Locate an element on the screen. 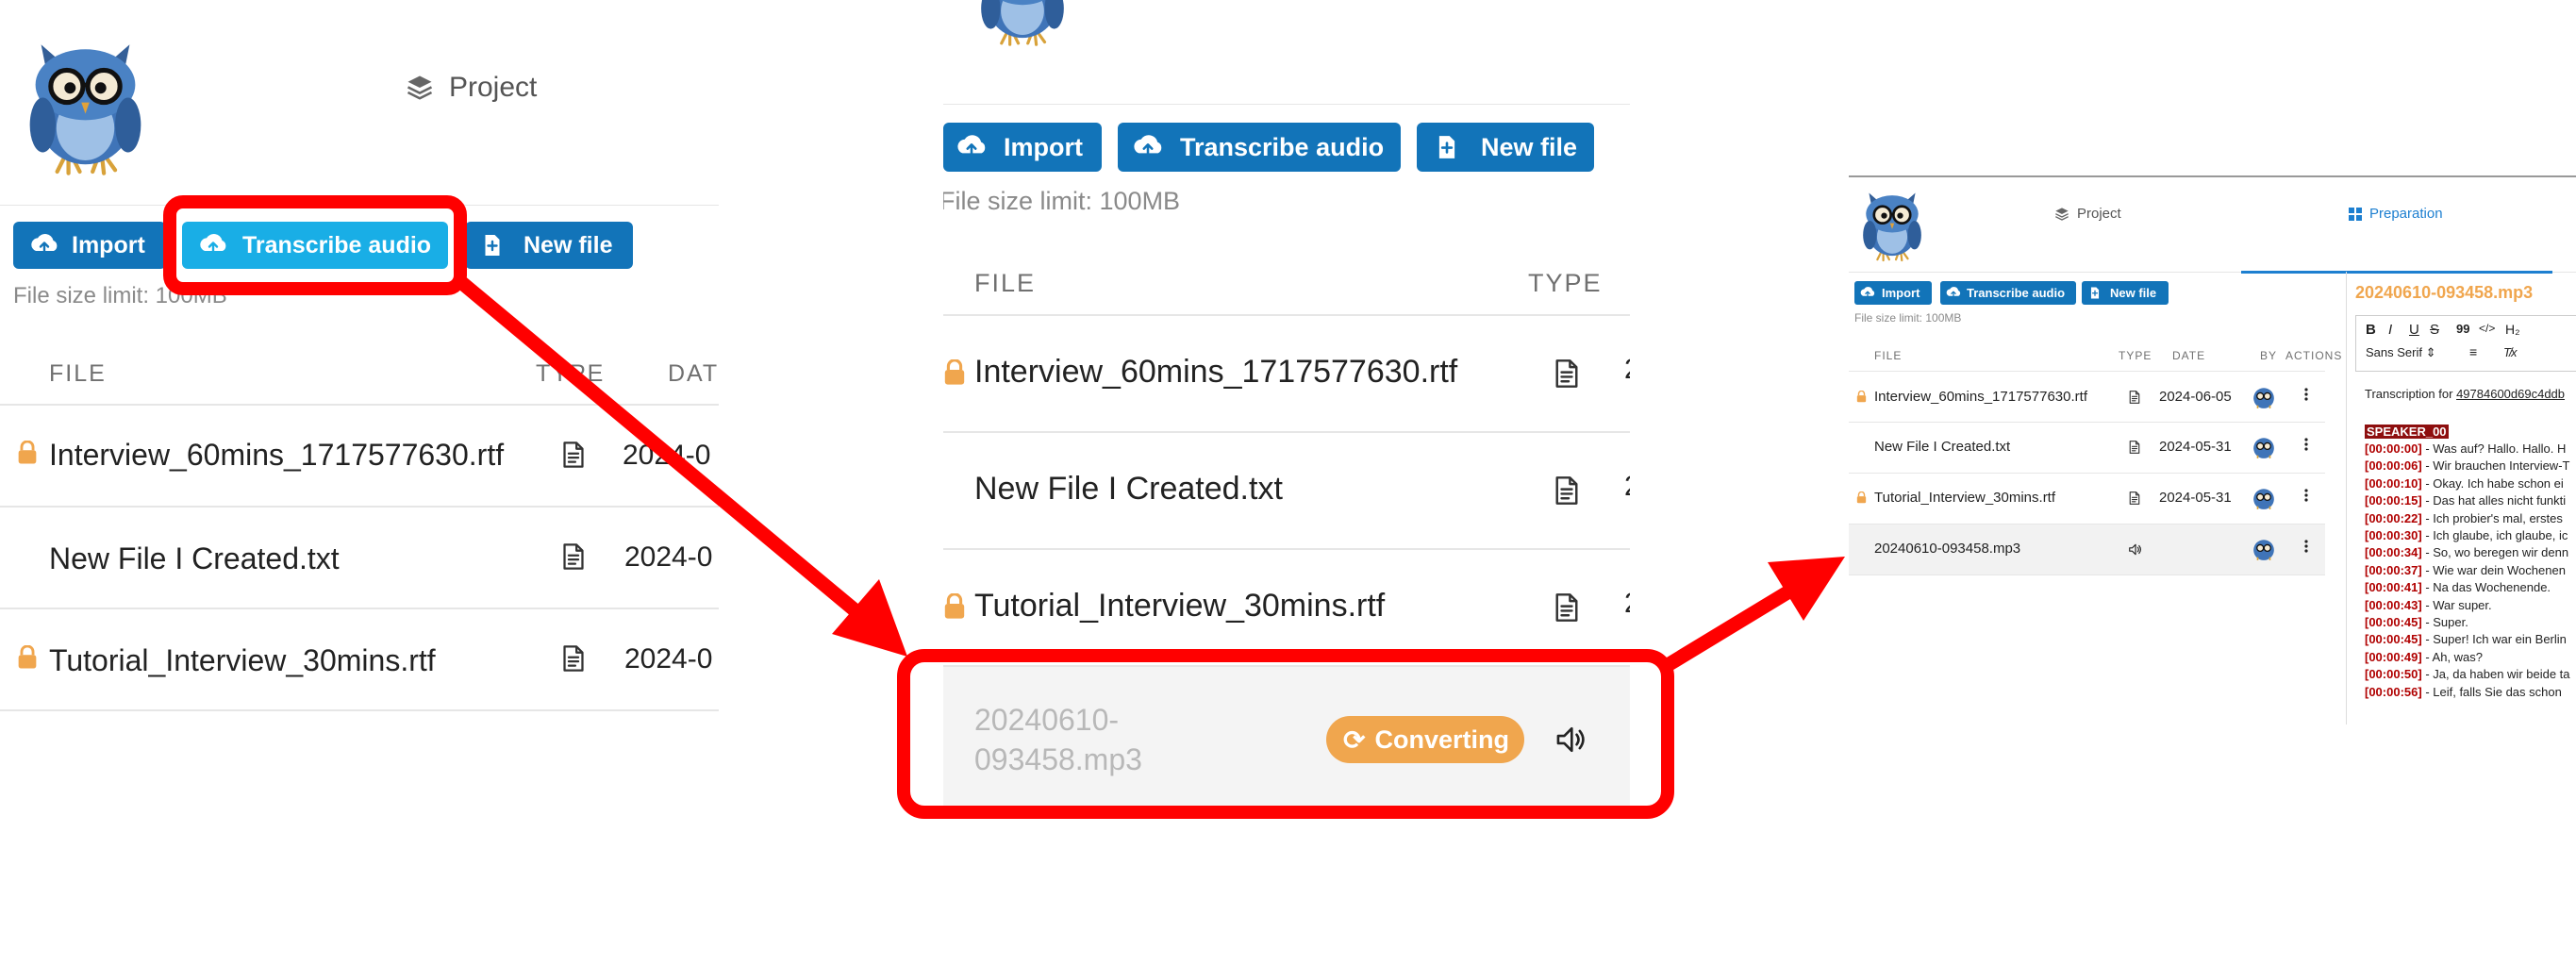 This screenshot has height=966, width=2576. converting-highlight-box is located at coordinates (1285, 734).